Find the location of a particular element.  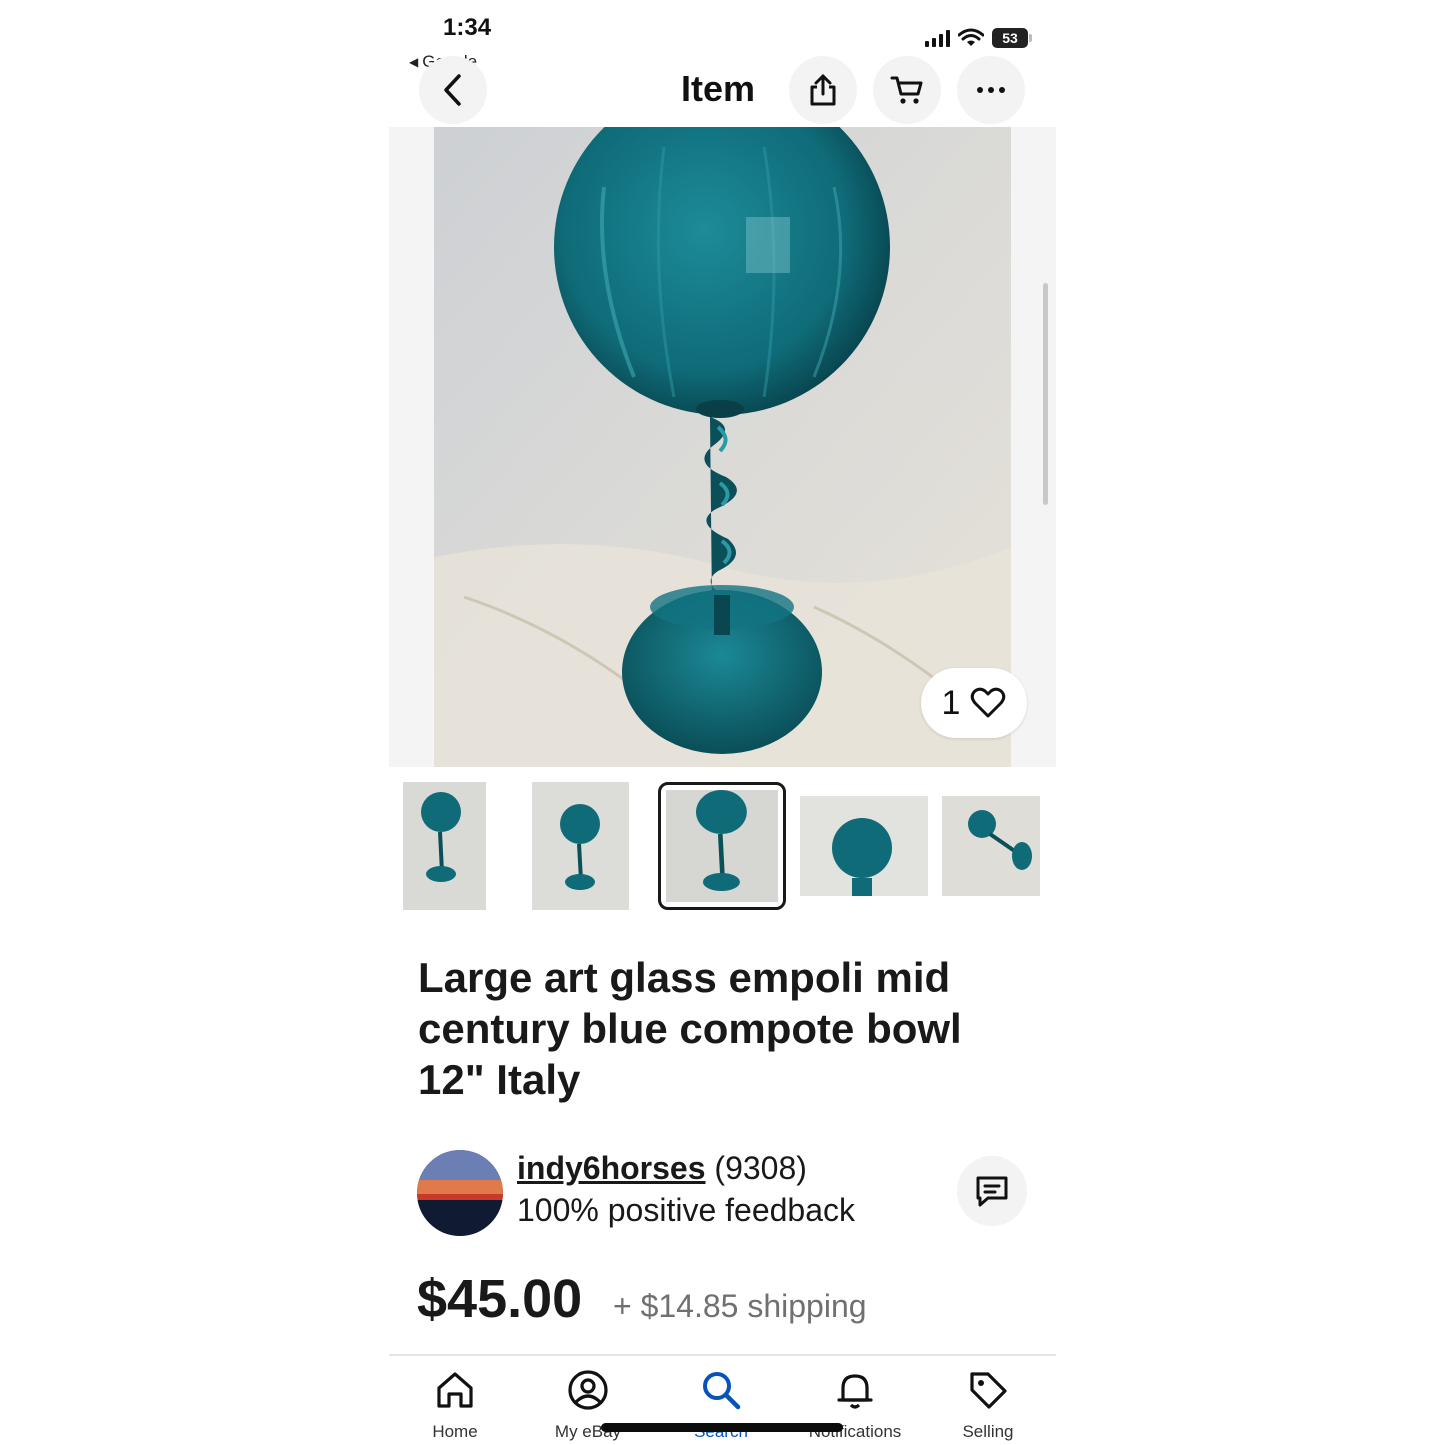

cart-icon is located at coordinates (906, 90).